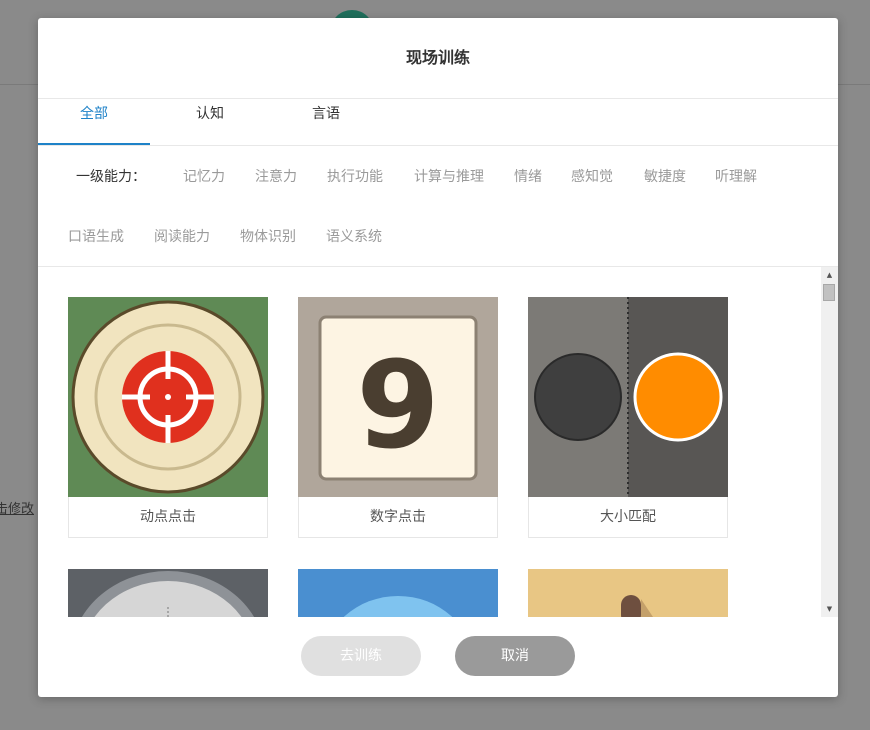 This screenshot has width=870, height=730. I want to click on category-tabs: 全部 认知 言语, so click(438, 122).